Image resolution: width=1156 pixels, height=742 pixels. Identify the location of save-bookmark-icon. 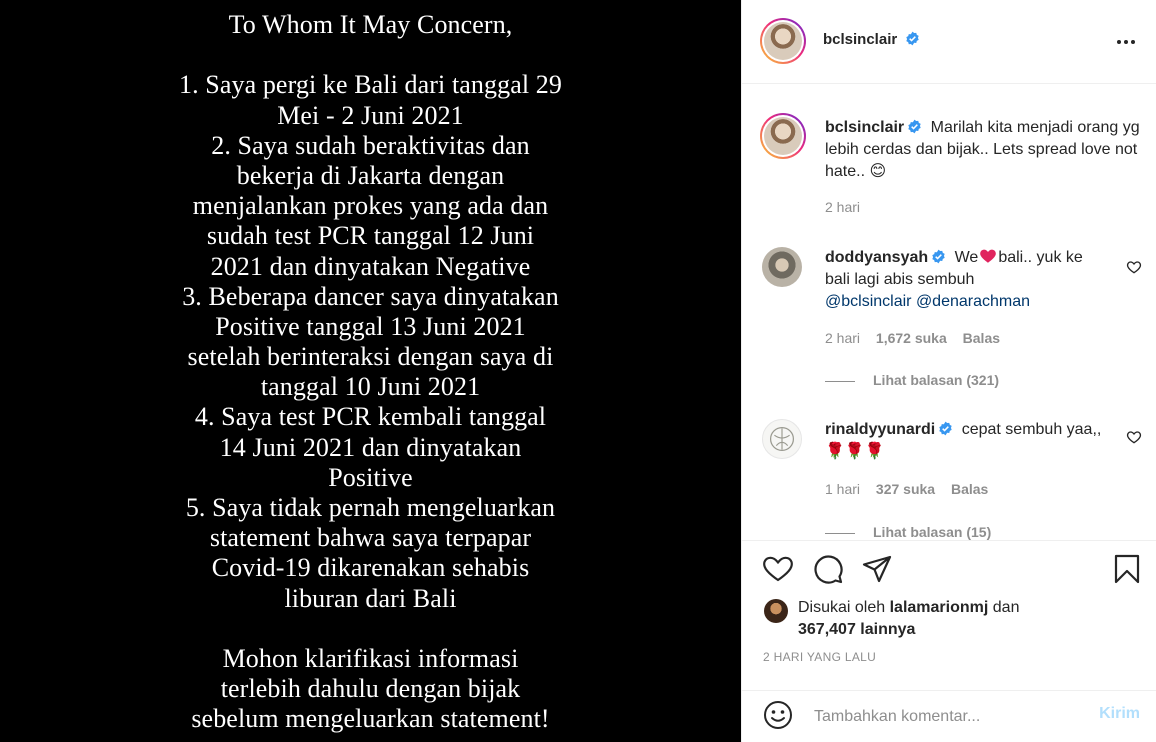
(1127, 569).